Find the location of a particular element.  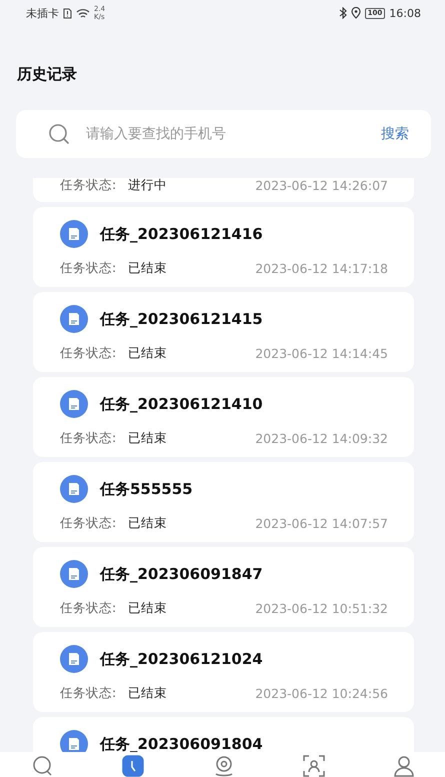

task-time: 2023-06-12 14:17:18 is located at coordinates (321, 268).